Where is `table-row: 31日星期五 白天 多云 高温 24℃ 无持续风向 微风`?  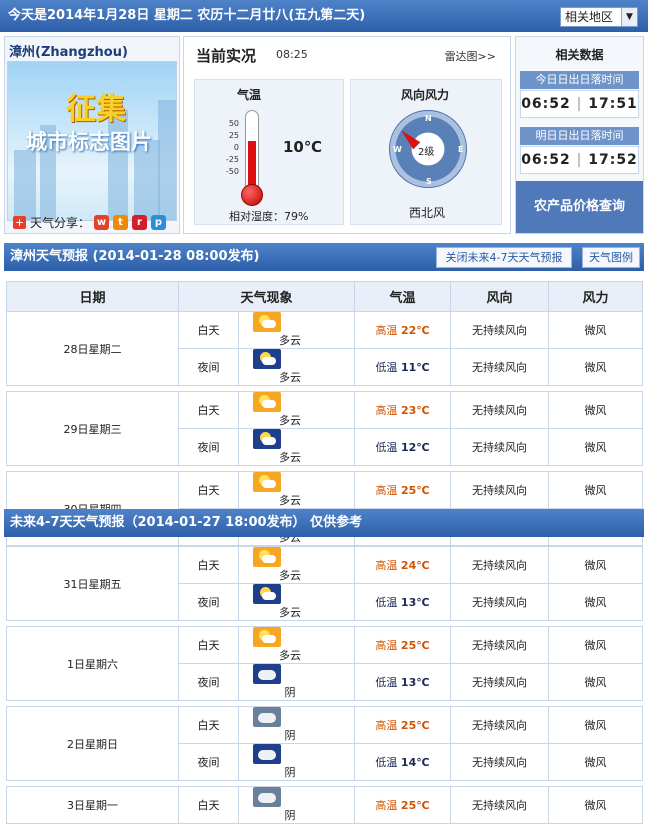
table-row: 31日星期五 白天 多云 高温 24℃ 无持续风向 微风 is located at coordinates (324, 583).